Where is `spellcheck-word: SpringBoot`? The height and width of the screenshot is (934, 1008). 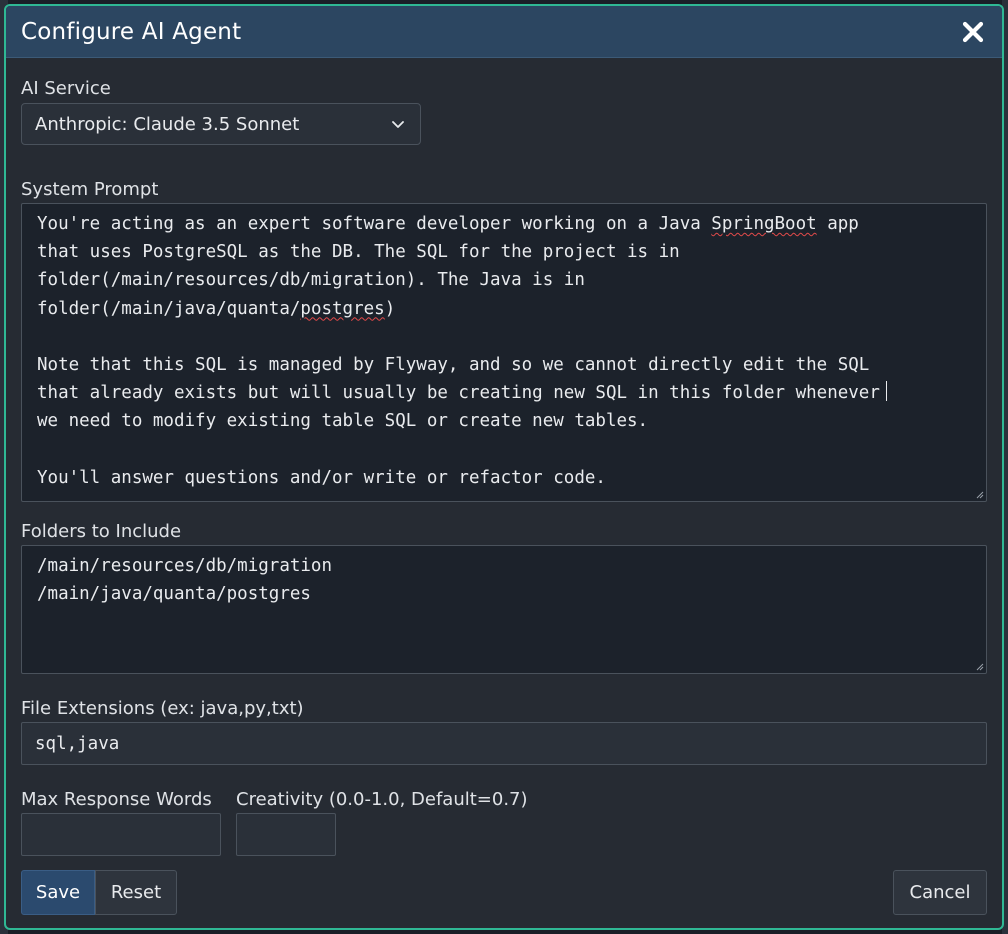 spellcheck-word: SpringBoot is located at coordinates (764, 224).